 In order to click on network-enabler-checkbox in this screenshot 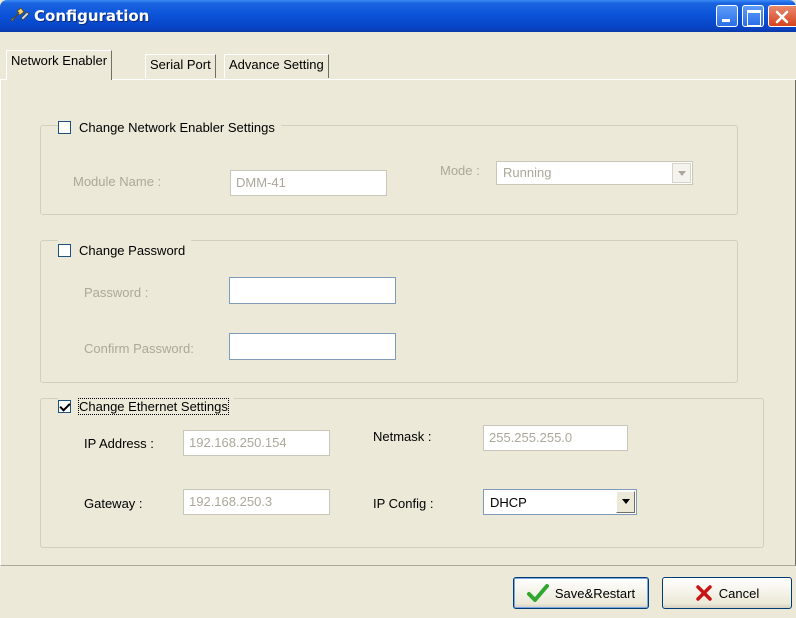, I will do `click(64, 127)`.